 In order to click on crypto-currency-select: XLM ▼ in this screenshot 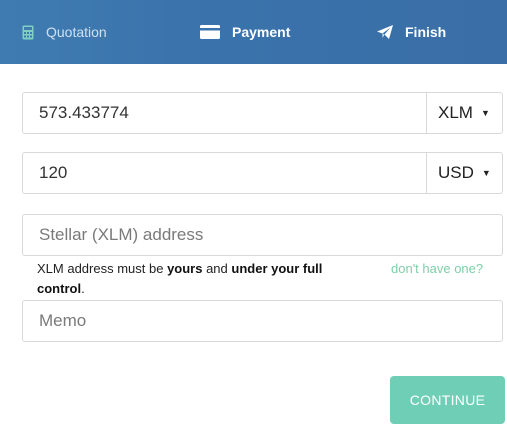, I will do `click(464, 113)`.